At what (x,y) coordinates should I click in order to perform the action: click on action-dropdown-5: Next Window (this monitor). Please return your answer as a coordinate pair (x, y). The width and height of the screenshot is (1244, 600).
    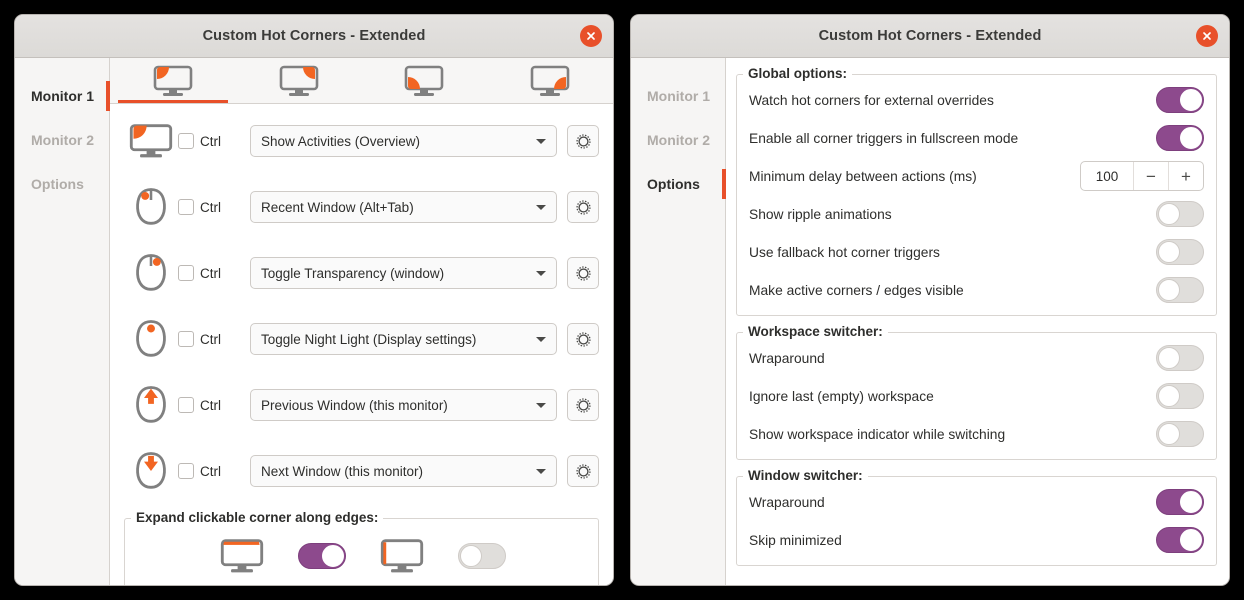
    Looking at the image, I should click on (403, 471).